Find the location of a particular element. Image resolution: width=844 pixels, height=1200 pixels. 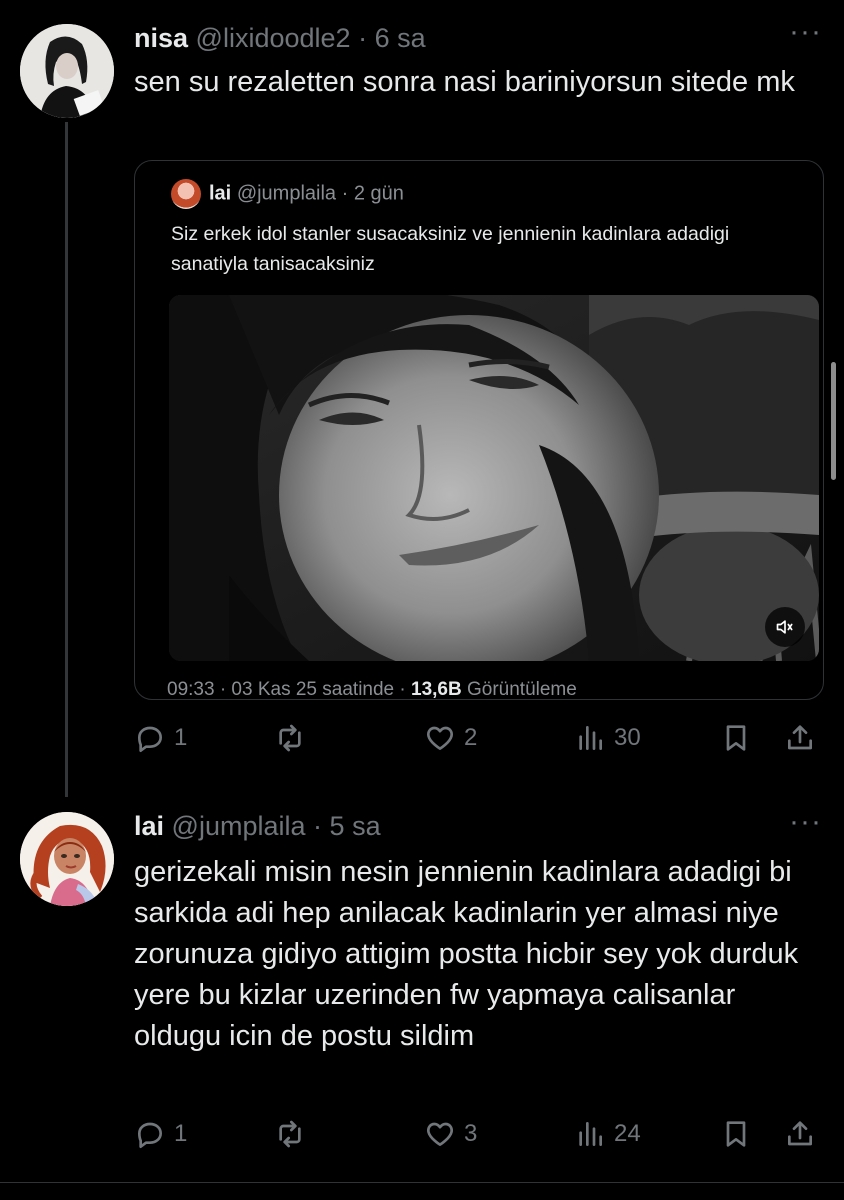

quote-author-handle: @jumplaila is located at coordinates (286, 193).